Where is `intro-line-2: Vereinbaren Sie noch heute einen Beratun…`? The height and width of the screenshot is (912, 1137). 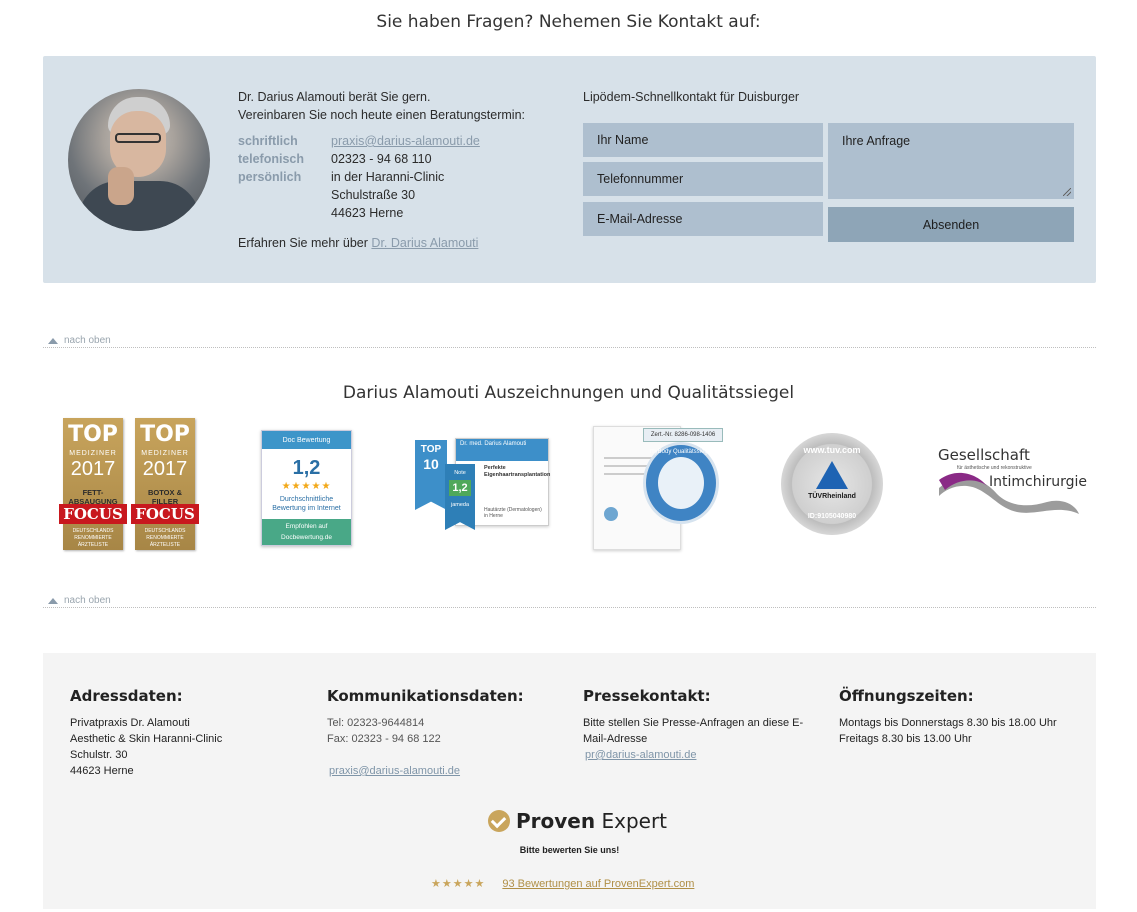
intro-line-2: Vereinbaren Sie noch heute einen Beratun… is located at coordinates (381, 115).